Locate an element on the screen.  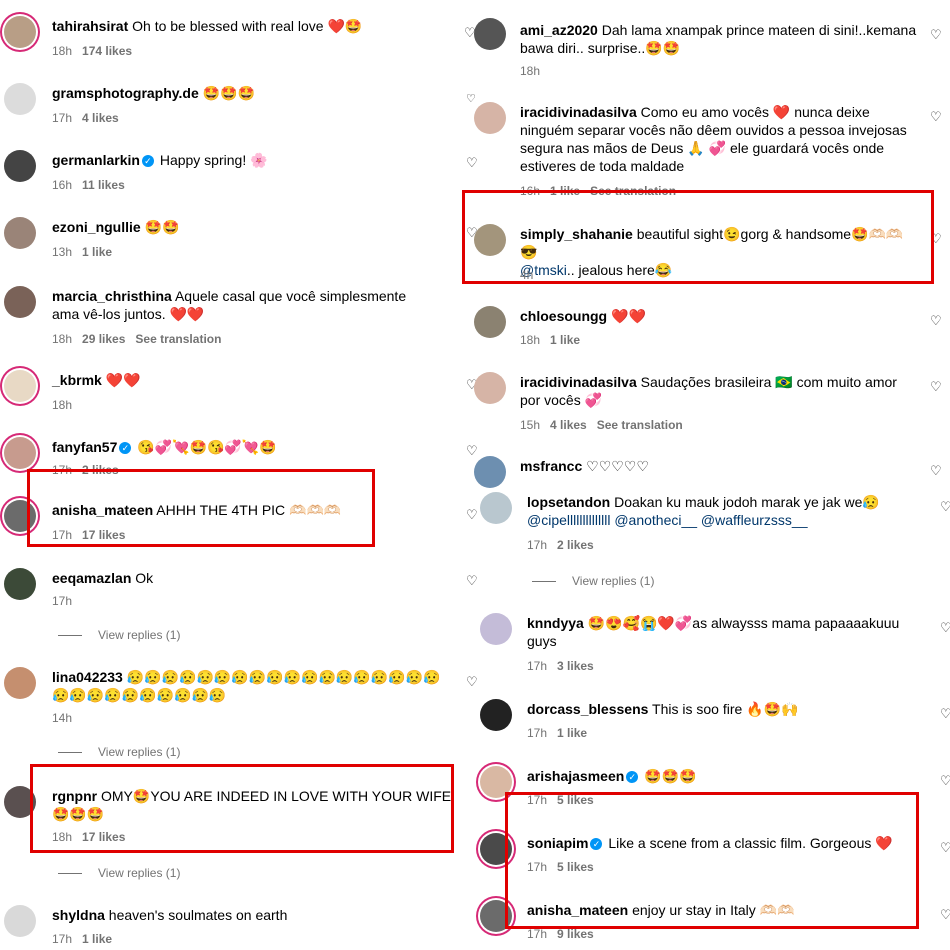
comment-text: 🤩🤩 is located at coordinates (162, 227).